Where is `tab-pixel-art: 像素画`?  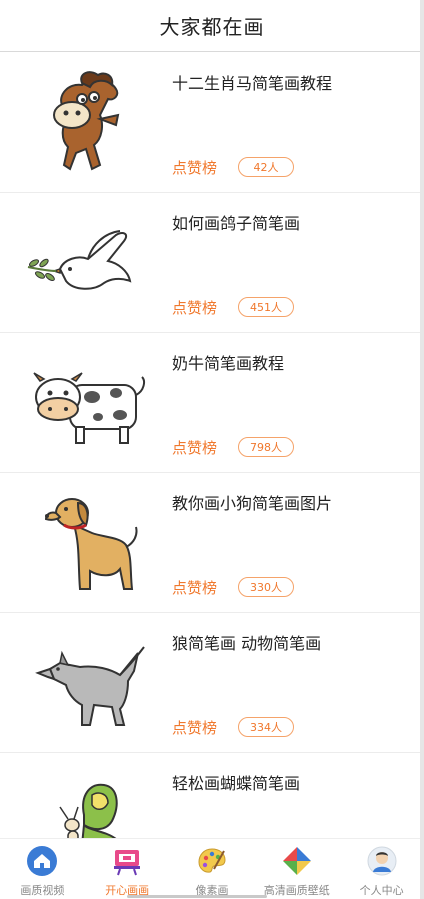 tab-pixel-art: 像素画 is located at coordinates (212, 869).